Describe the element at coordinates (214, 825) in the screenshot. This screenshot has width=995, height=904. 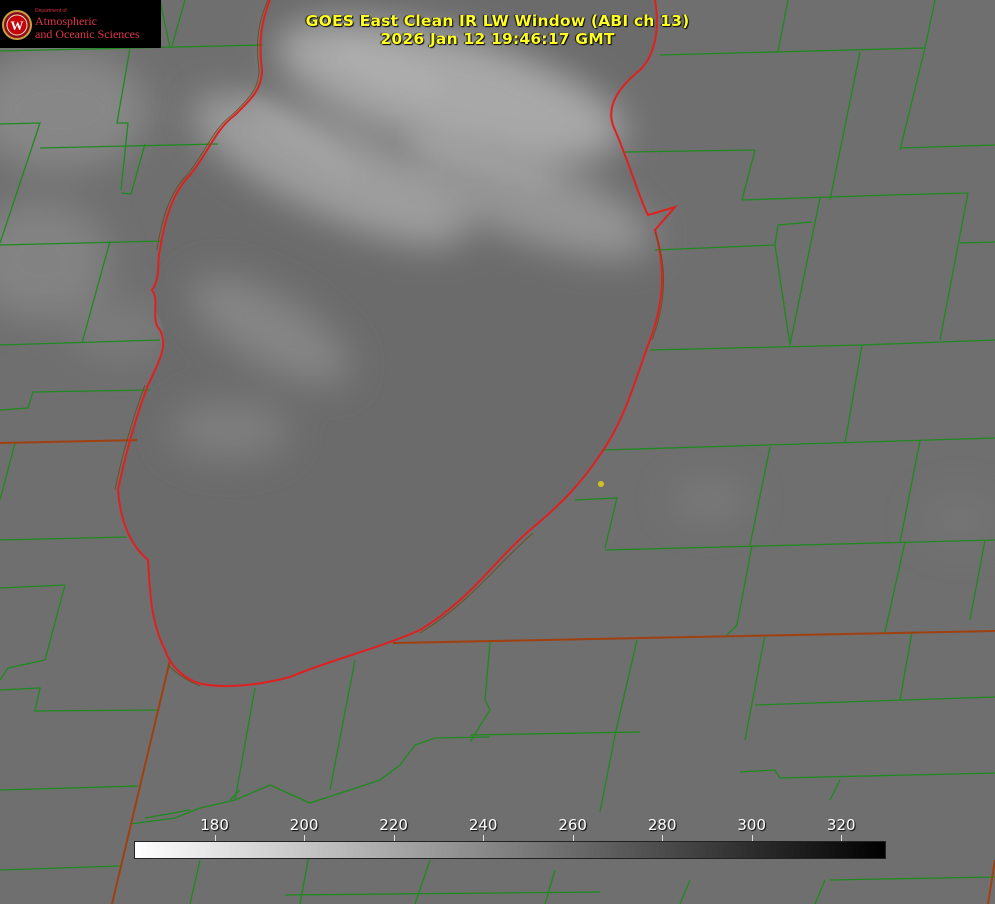
I see `colorbar-tick-label: 180` at that location.